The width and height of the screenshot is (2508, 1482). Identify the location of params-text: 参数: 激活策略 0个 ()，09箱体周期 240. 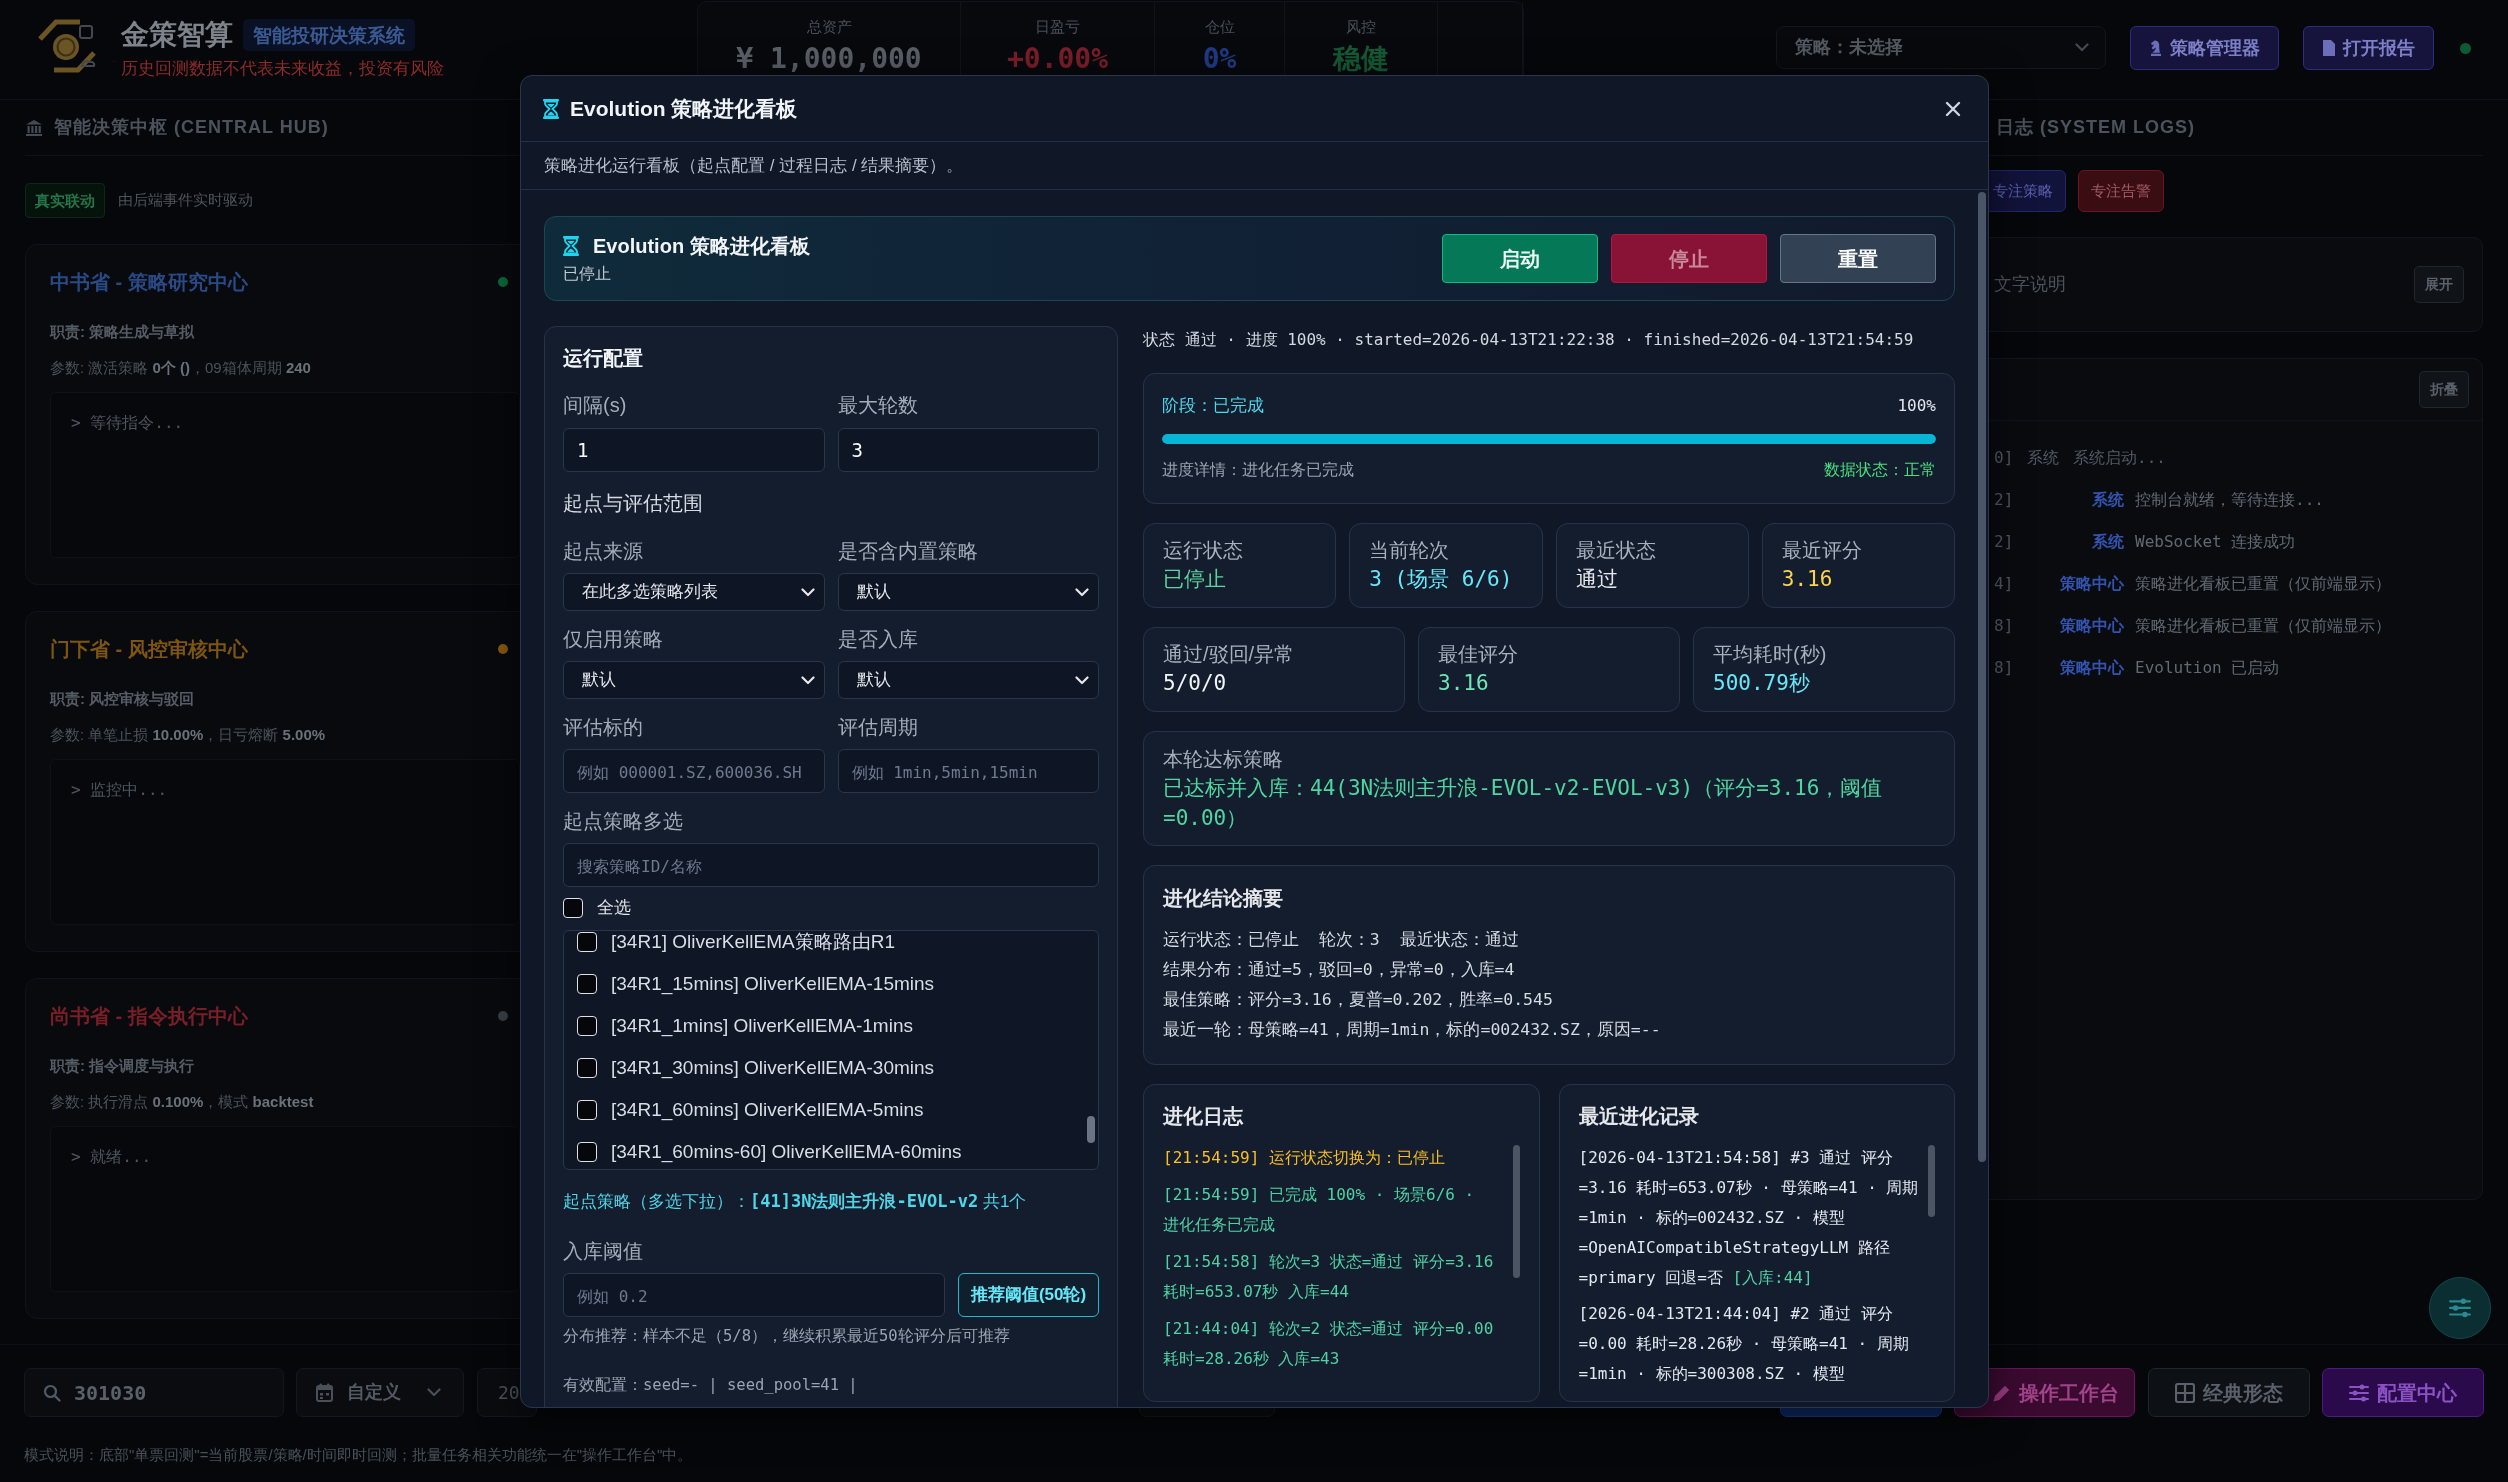
(181, 368).